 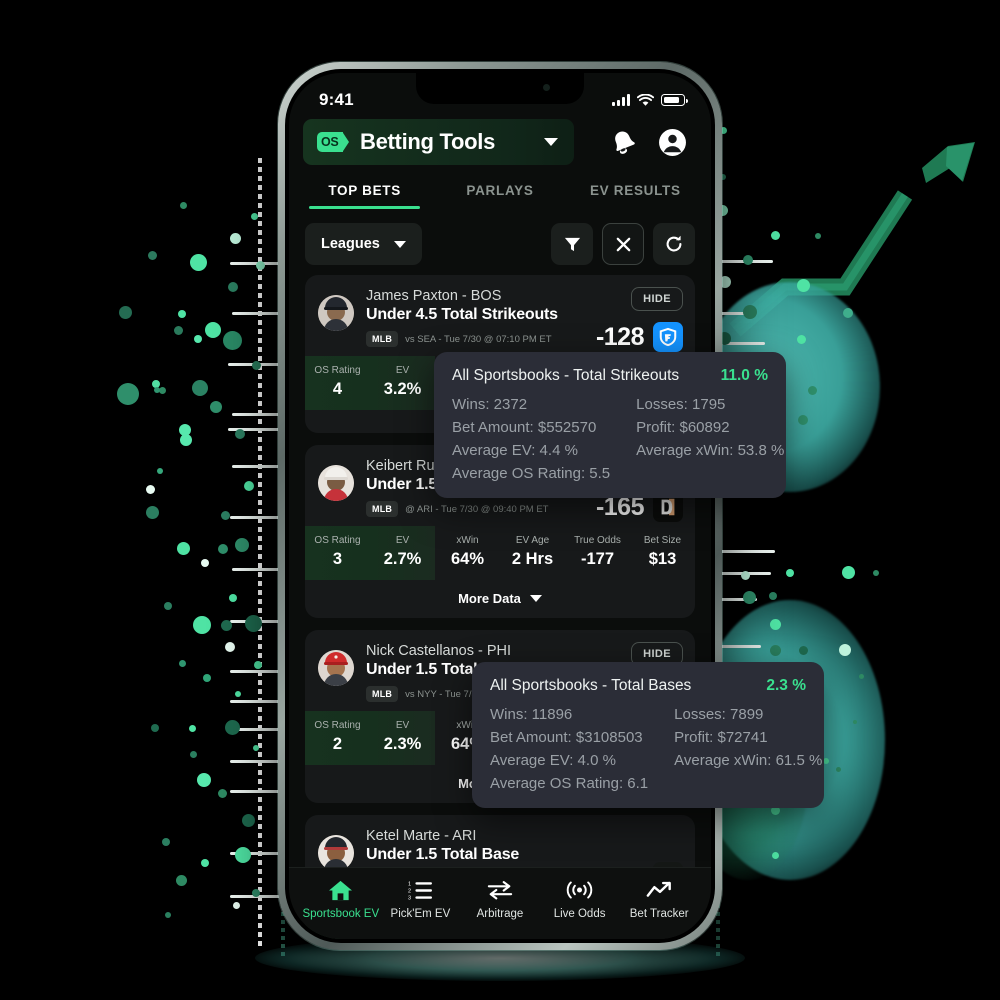 I want to click on stat-value: $13, so click(x=662, y=559).